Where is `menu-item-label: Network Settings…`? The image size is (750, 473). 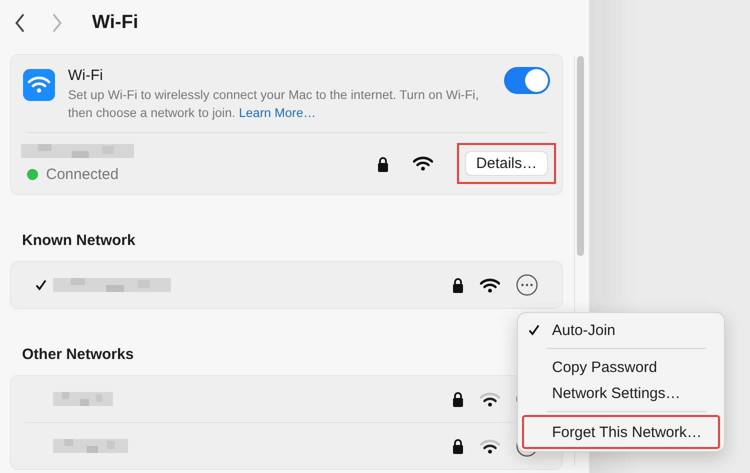 menu-item-label: Network Settings… is located at coordinates (616, 393).